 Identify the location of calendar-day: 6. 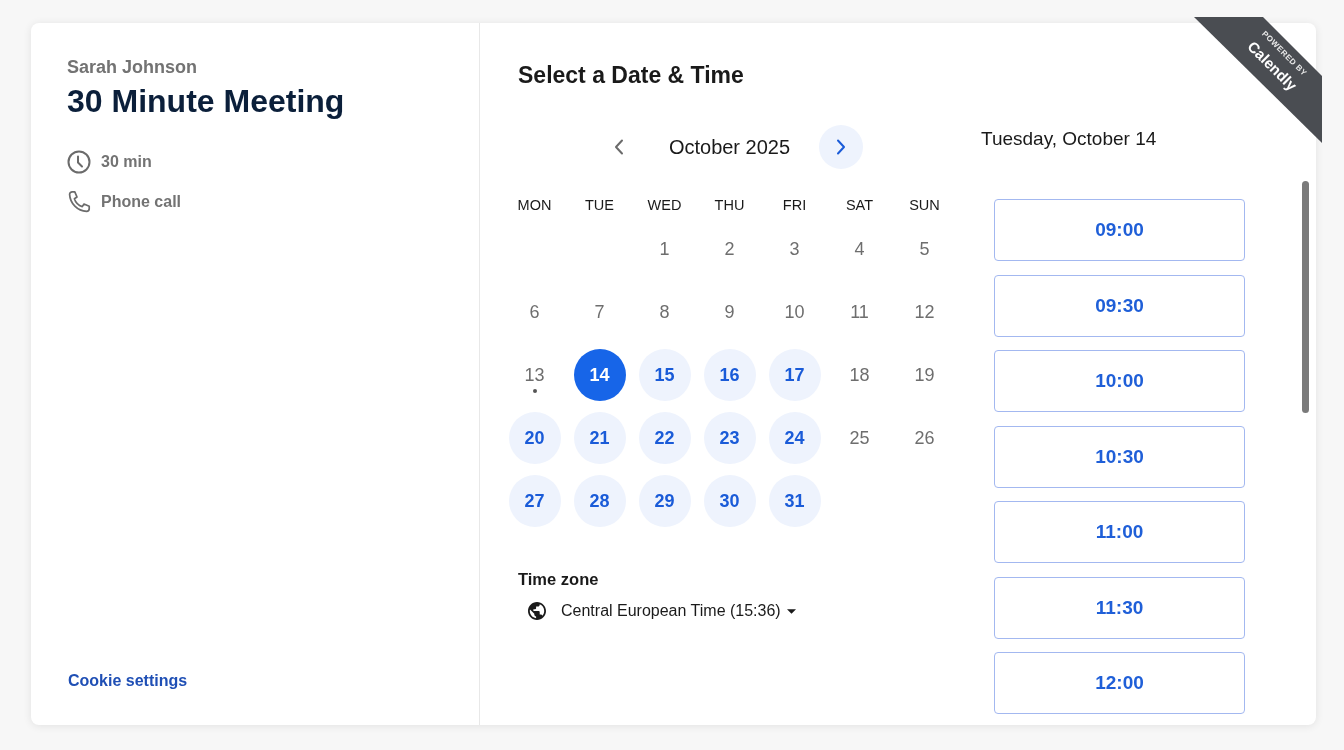
(534, 311).